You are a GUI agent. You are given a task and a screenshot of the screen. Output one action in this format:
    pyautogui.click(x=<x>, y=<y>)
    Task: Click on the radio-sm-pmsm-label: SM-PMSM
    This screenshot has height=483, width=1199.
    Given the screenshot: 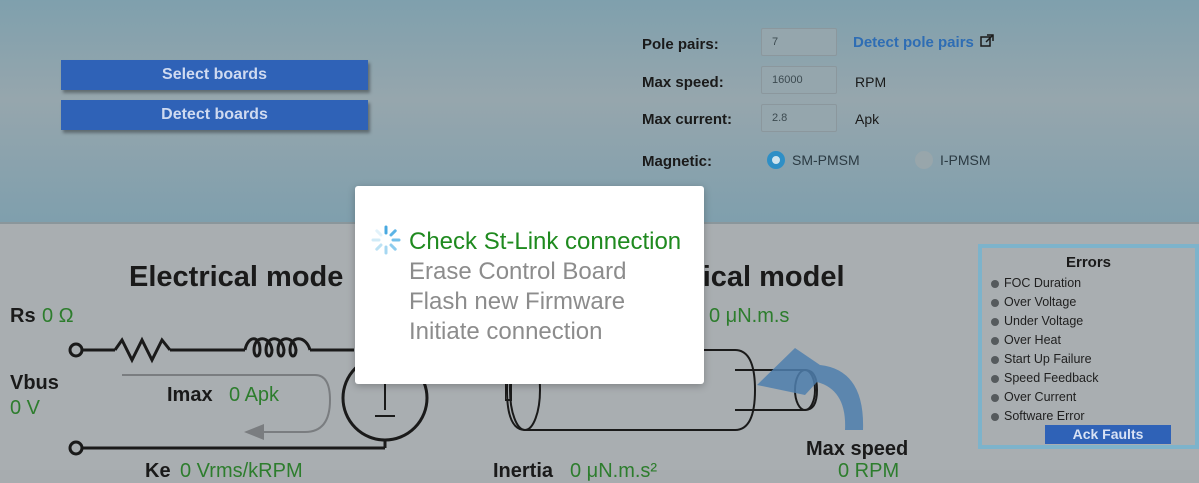 What is the action you would take?
    pyautogui.click(x=826, y=160)
    